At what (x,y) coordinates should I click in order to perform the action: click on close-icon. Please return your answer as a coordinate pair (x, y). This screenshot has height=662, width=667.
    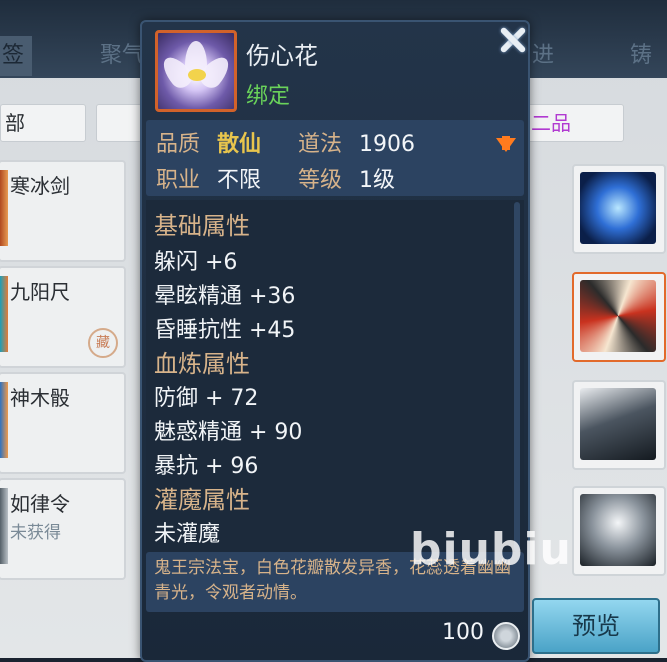
    Looking at the image, I should click on (512, 40).